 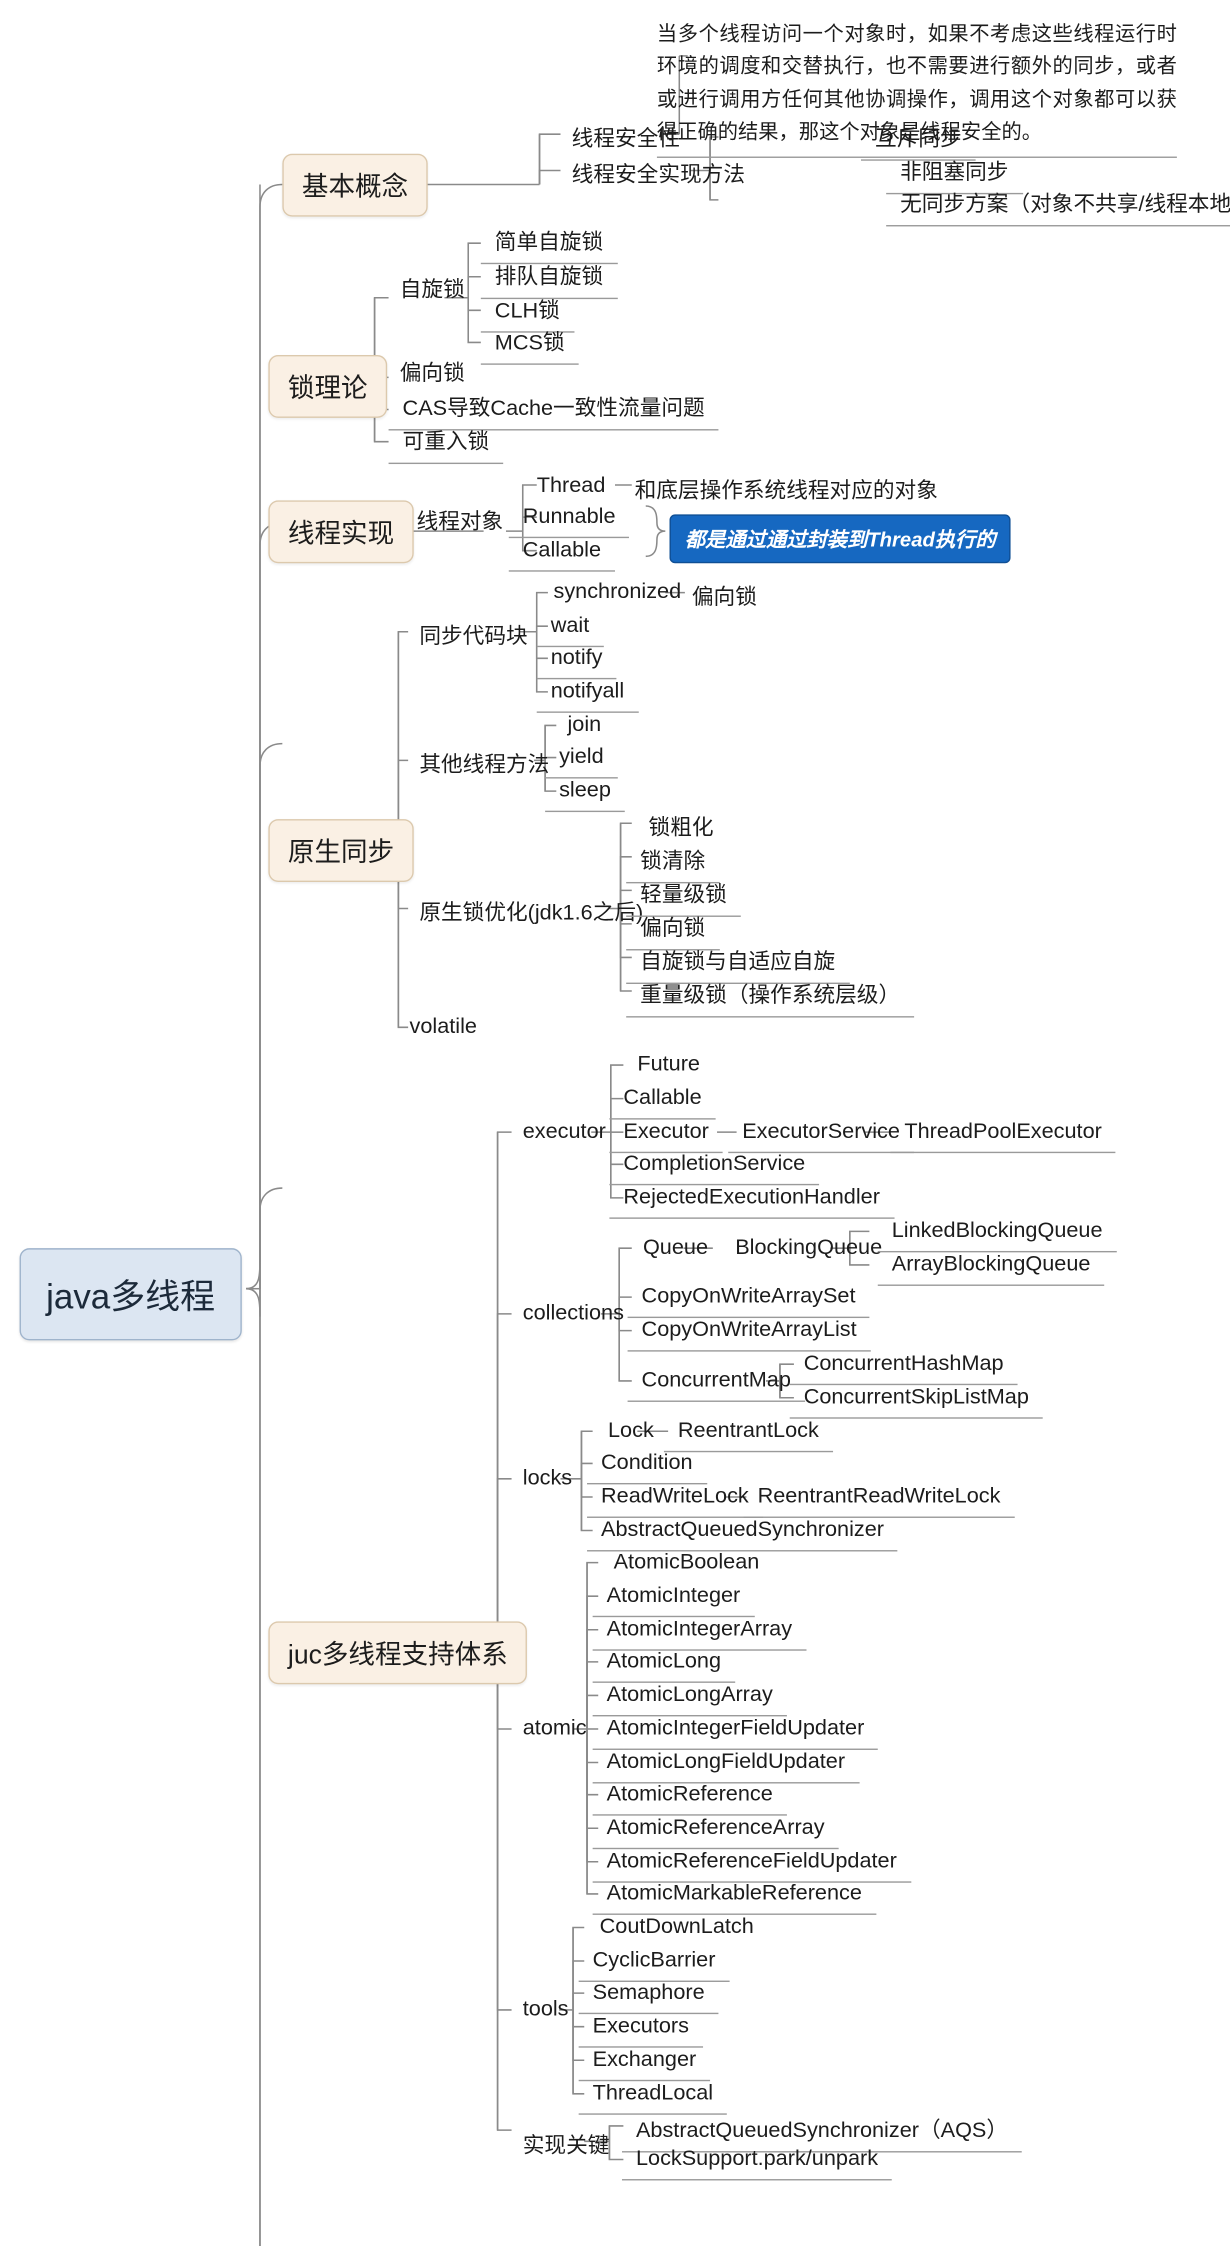 I want to click on node-linkedblockingqueue: LinkedBlockingQueue, so click(x=997, y=1234).